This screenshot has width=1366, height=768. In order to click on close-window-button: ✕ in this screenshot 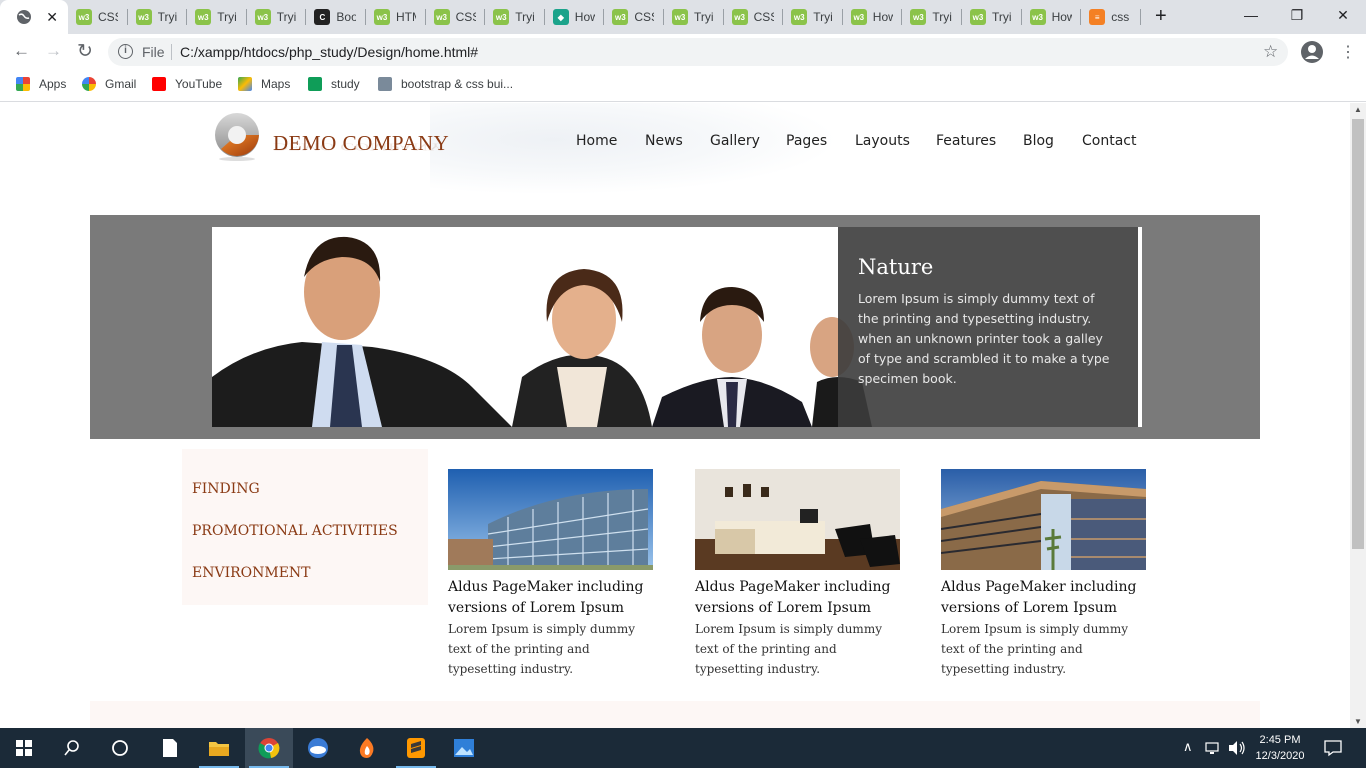, I will do `click(1343, 15)`.